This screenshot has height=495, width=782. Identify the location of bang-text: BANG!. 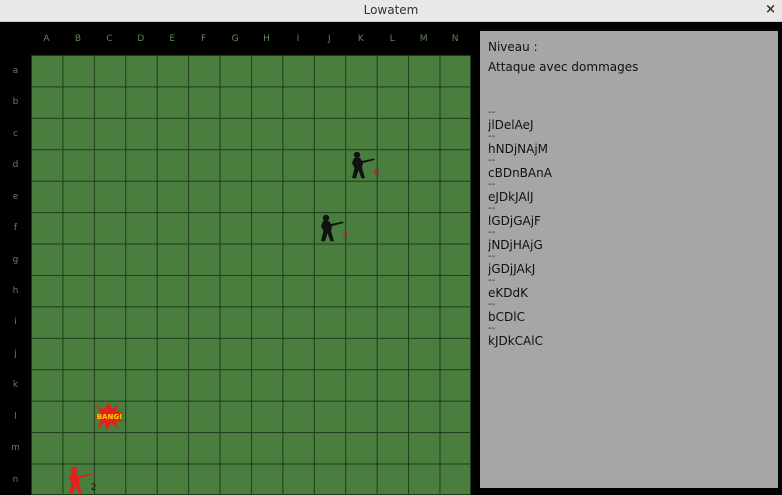
(110, 417).